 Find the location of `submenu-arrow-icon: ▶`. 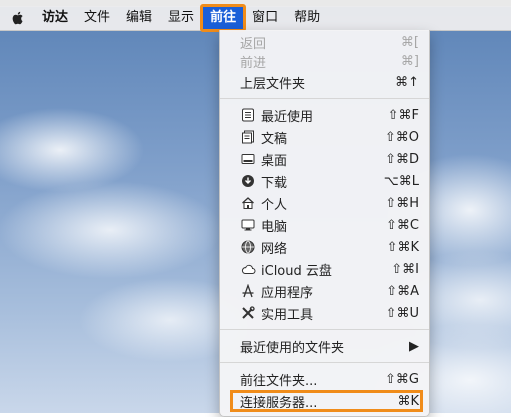

submenu-arrow-icon: ▶ is located at coordinates (414, 346).